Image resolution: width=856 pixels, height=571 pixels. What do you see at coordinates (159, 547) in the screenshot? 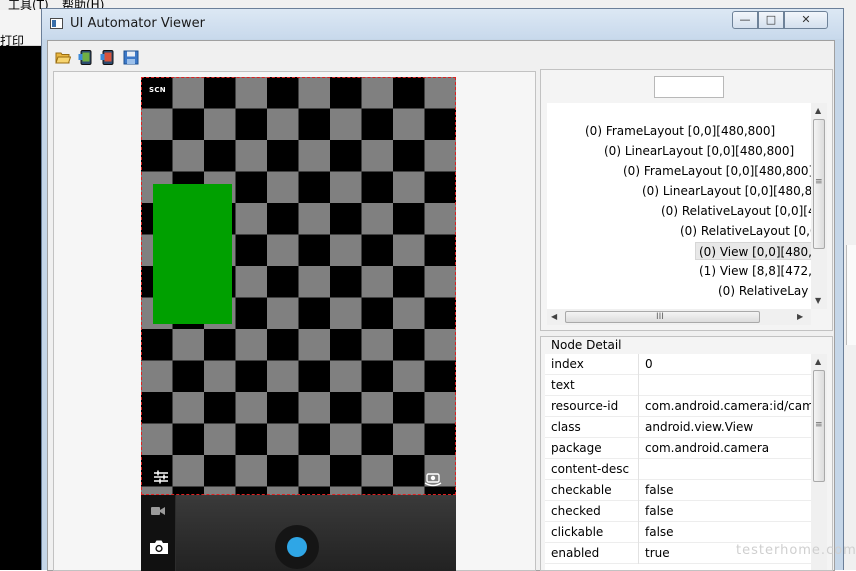
I see `photo-mode-icon` at bounding box center [159, 547].